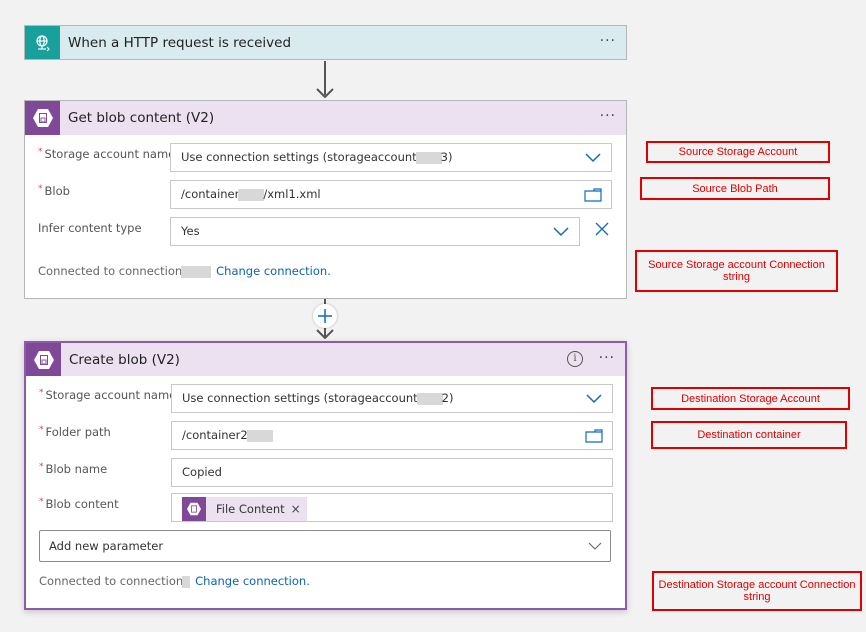 This screenshot has width=866, height=632. What do you see at coordinates (325, 546) in the screenshot?
I see `add-new-parameter-dropdown: Add new parameter` at bounding box center [325, 546].